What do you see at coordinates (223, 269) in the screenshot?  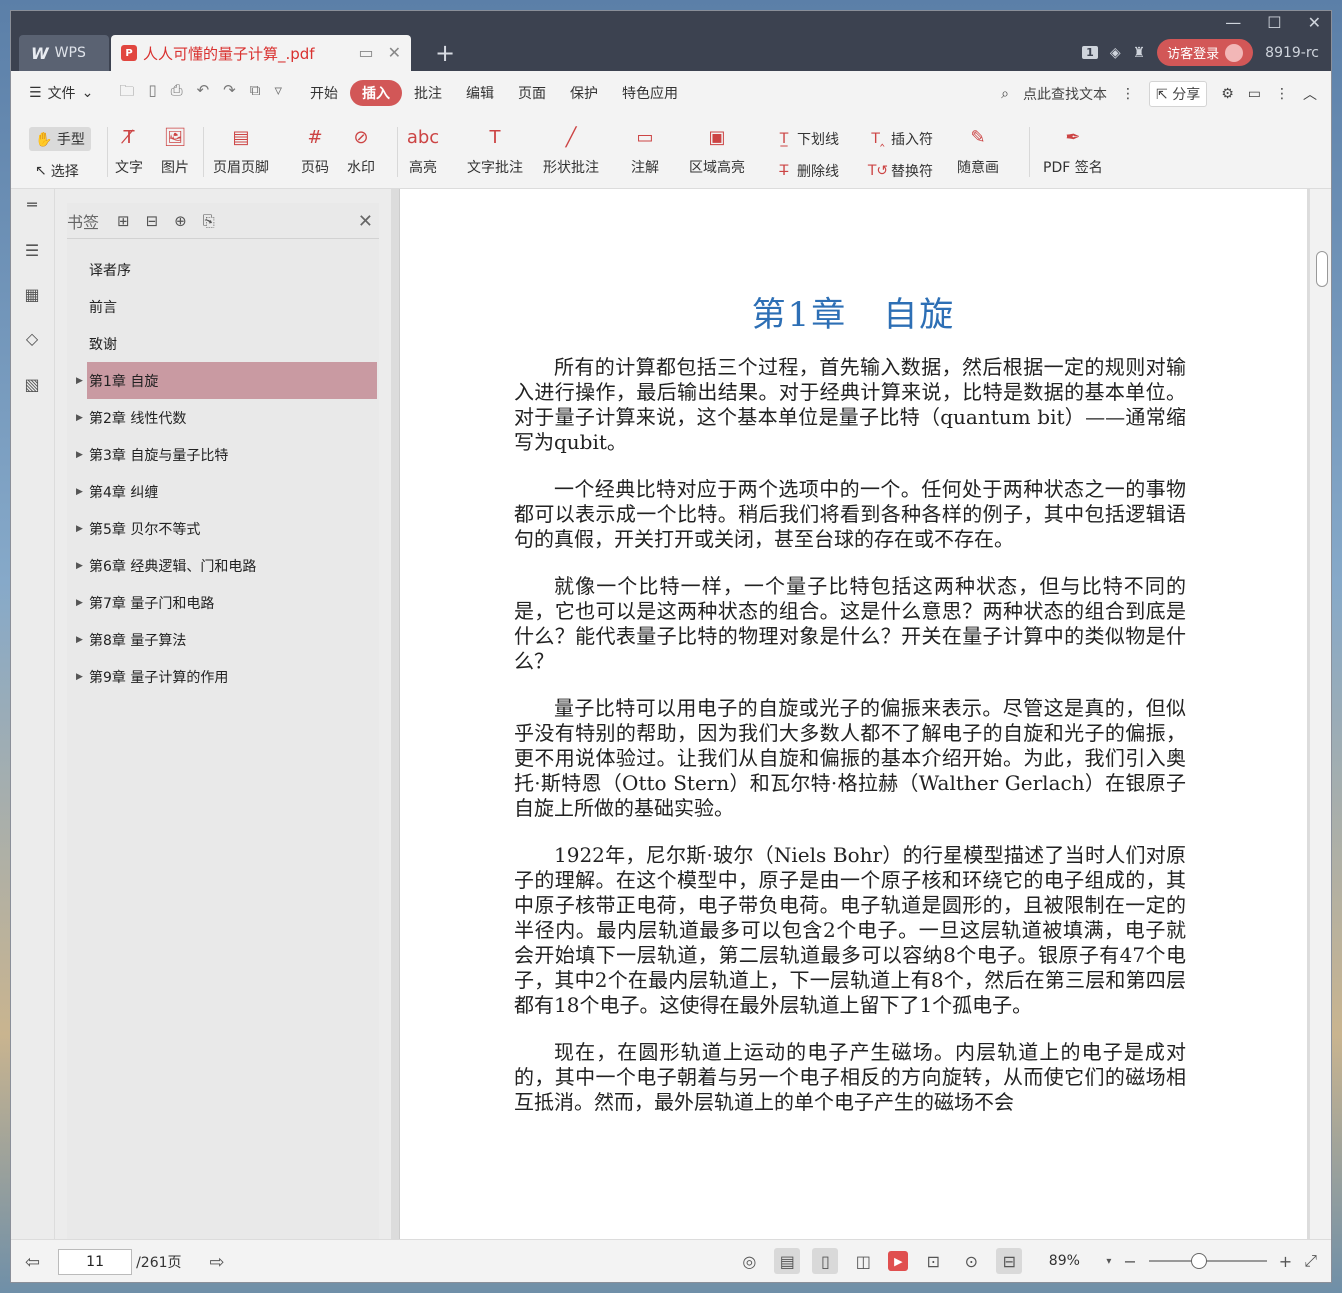 I see `bookmark-item: 译者序` at bounding box center [223, 269].